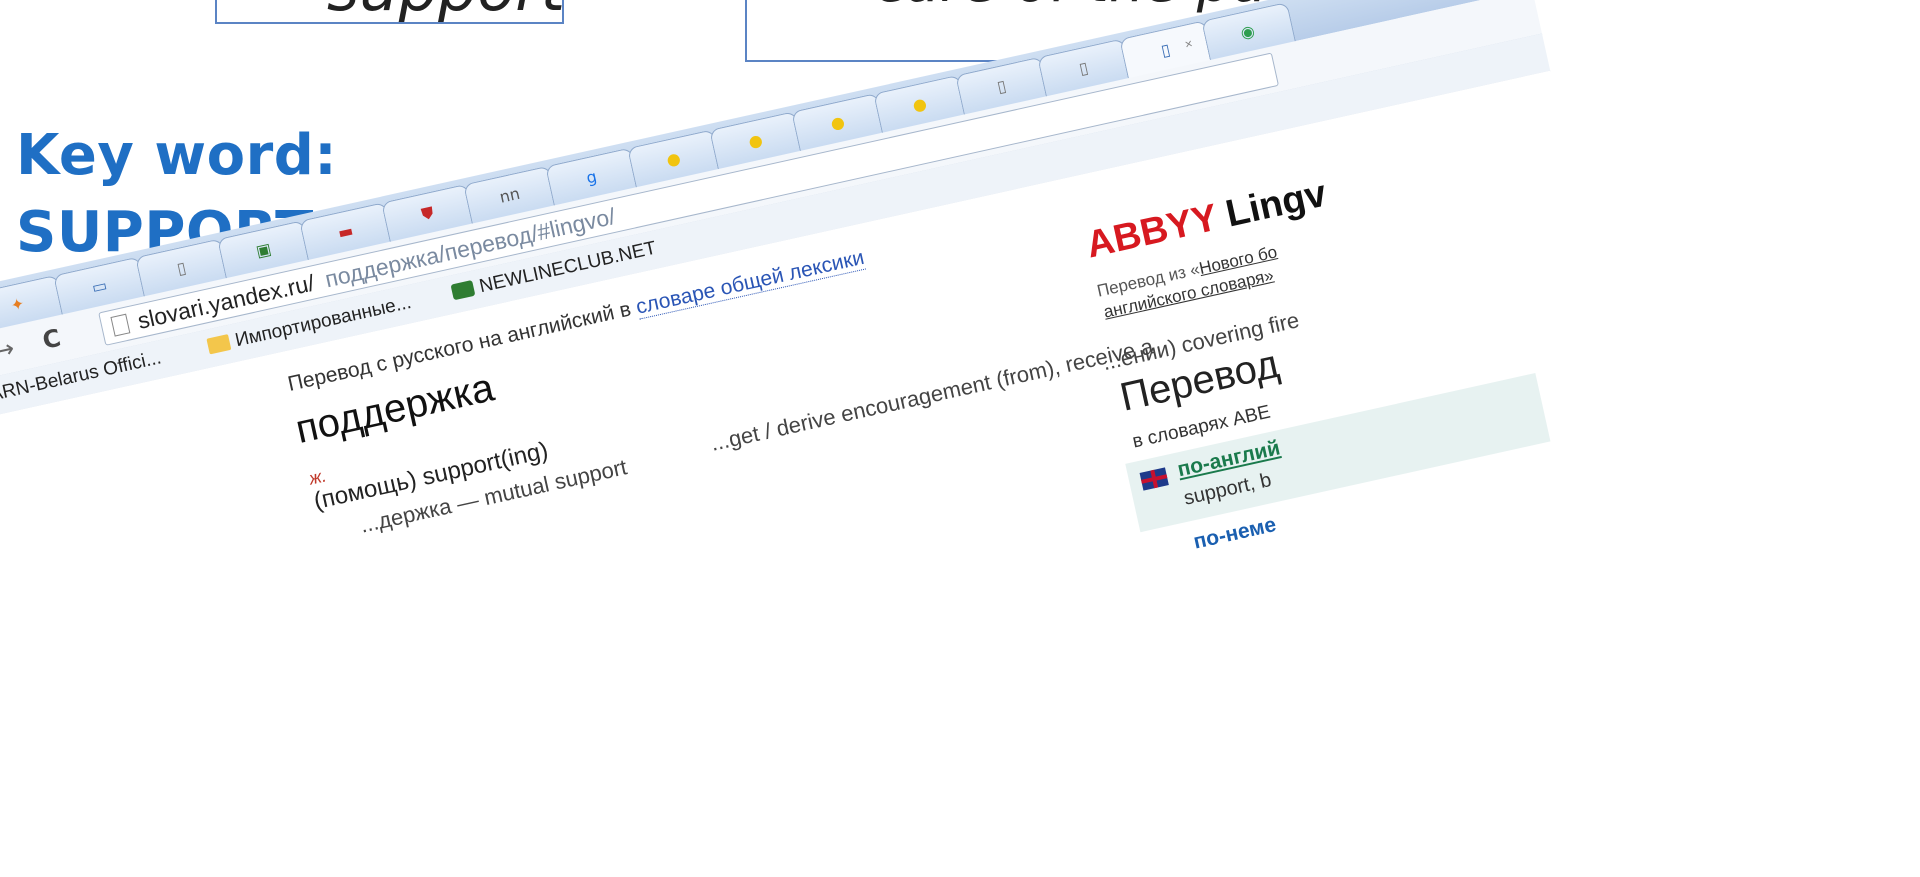 This screenshot has height=877, width=1920. I want to click on active-page-icon: ▯, so click(1165, 50).